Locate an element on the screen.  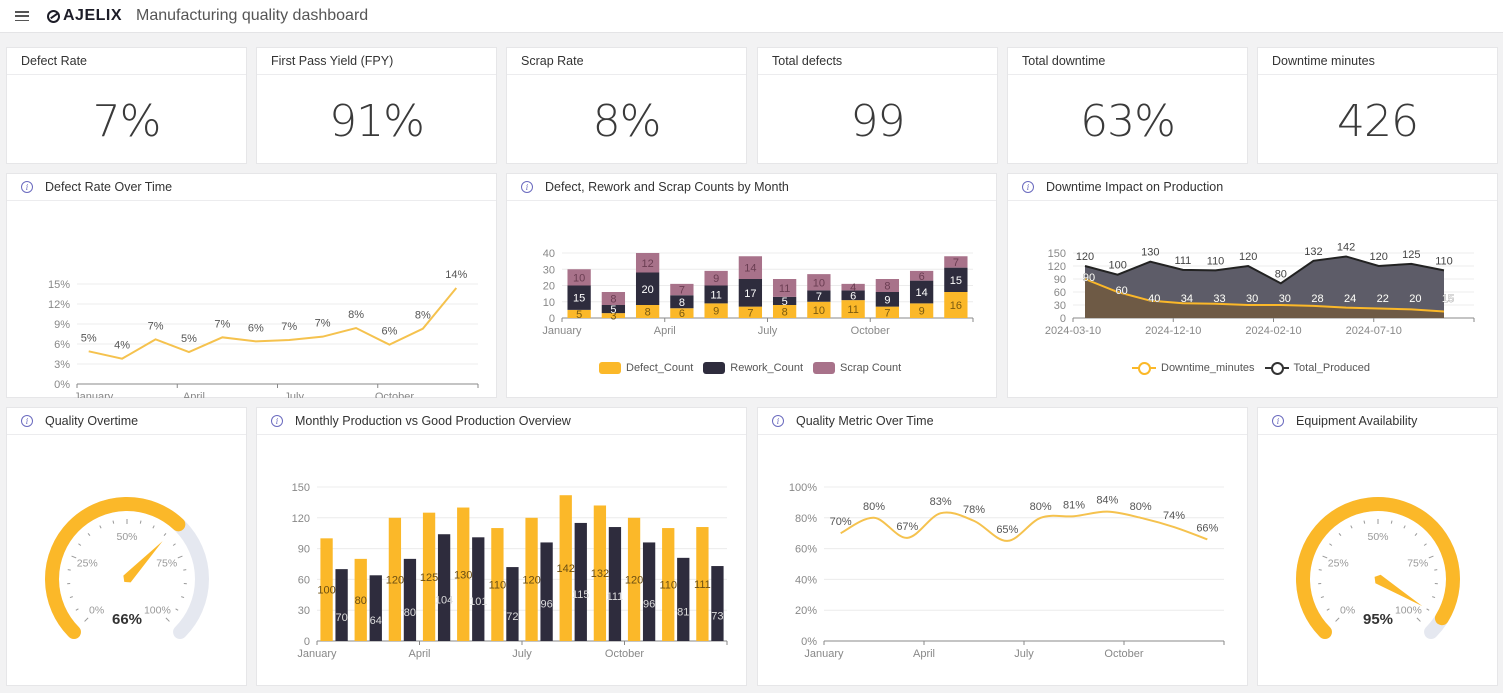
kpi-label: First Pass Yield (FPY) is located at coordinates (376, 61).